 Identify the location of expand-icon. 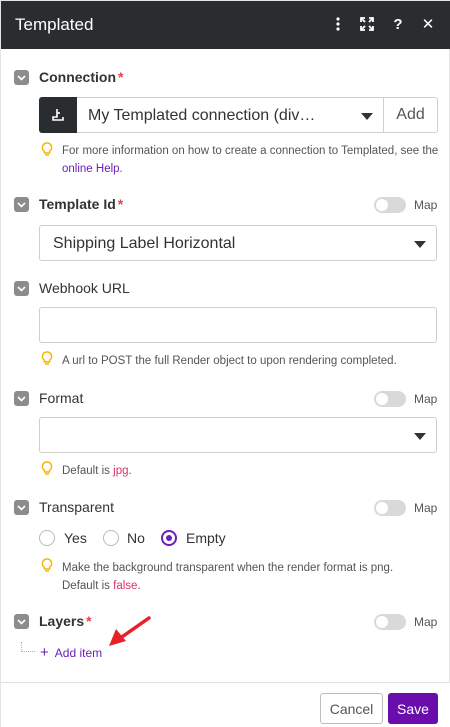
(367, 24).